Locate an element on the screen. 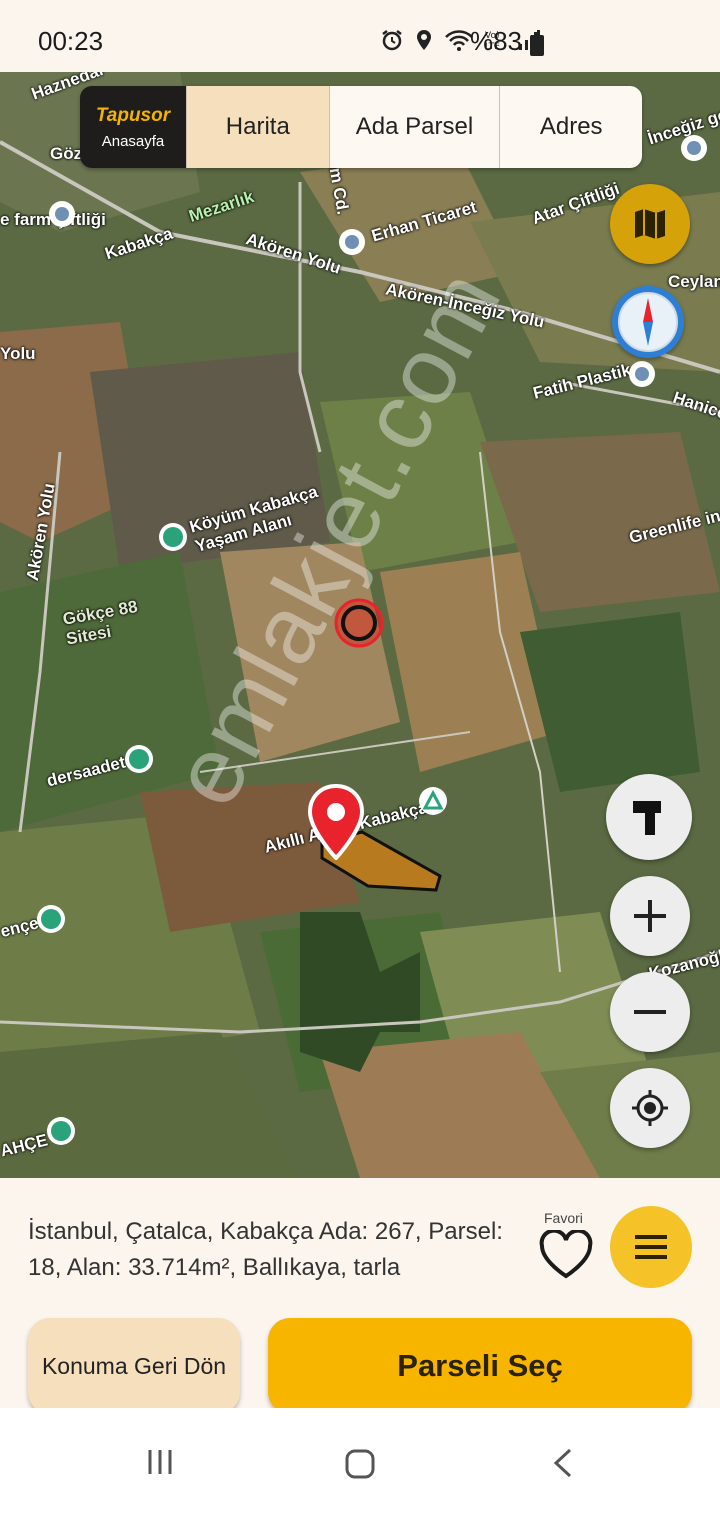 The height and width of the screenshot is (1520, 720). location-icon is located at coordinates (424, 40).